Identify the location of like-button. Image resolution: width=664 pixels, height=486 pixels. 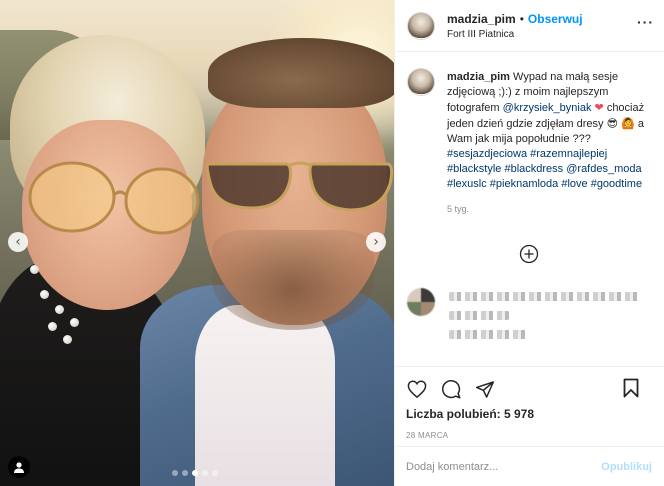
(417, 389).